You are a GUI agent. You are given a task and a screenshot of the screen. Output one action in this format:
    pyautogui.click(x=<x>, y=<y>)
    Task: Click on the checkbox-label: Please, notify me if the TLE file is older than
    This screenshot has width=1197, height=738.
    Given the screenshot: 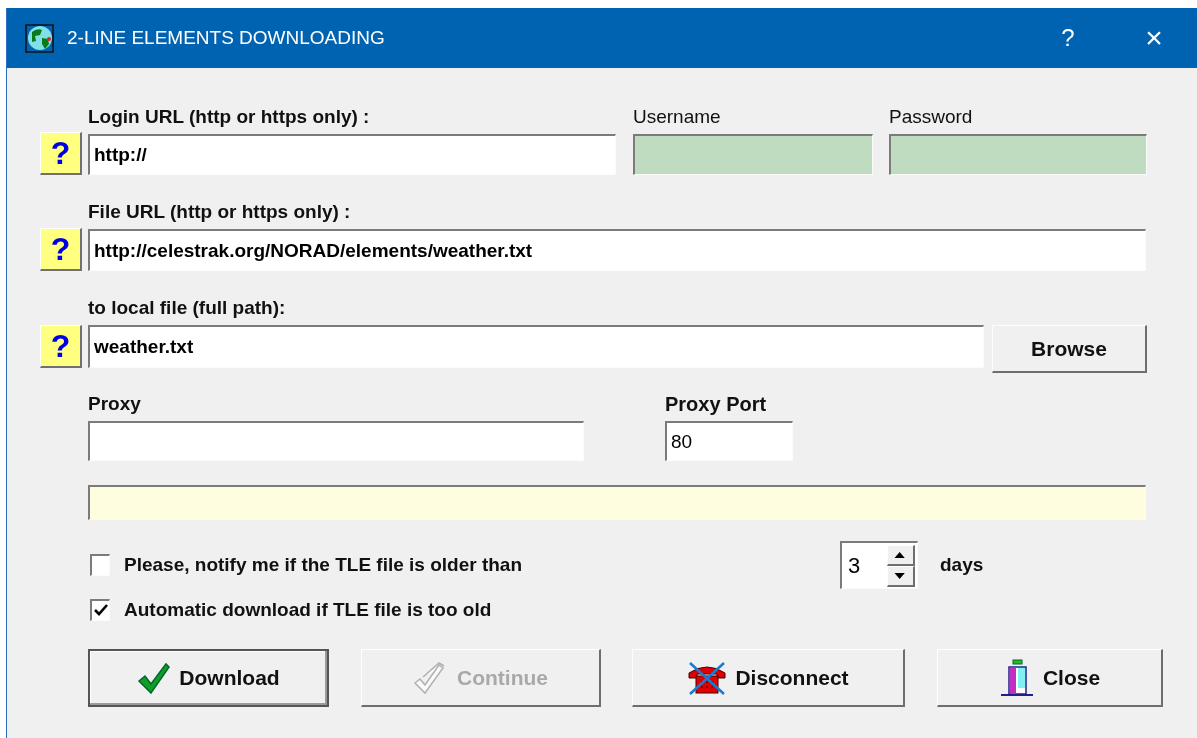 What is the action you would take?
    pyautogui.click(x=323, y=565)
    